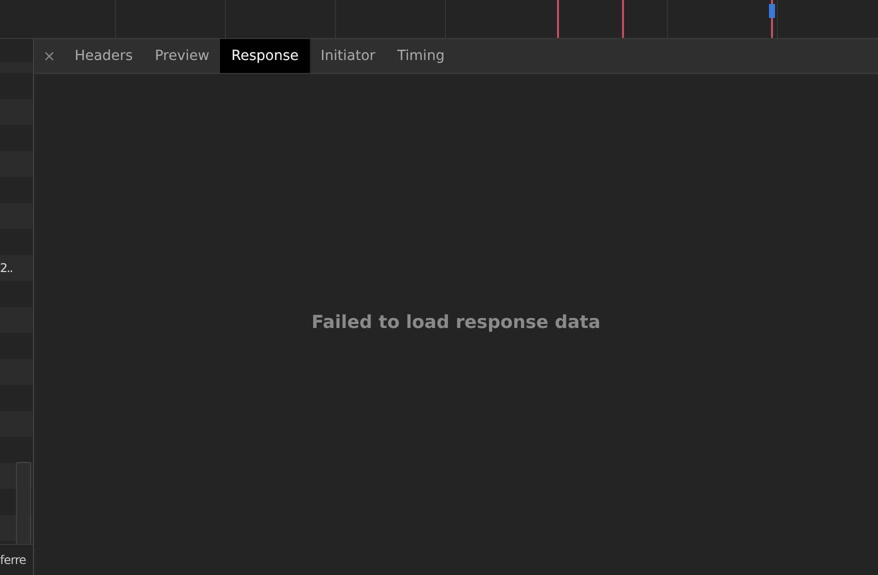  I want to click on tab: Preview, so click(182, 56).